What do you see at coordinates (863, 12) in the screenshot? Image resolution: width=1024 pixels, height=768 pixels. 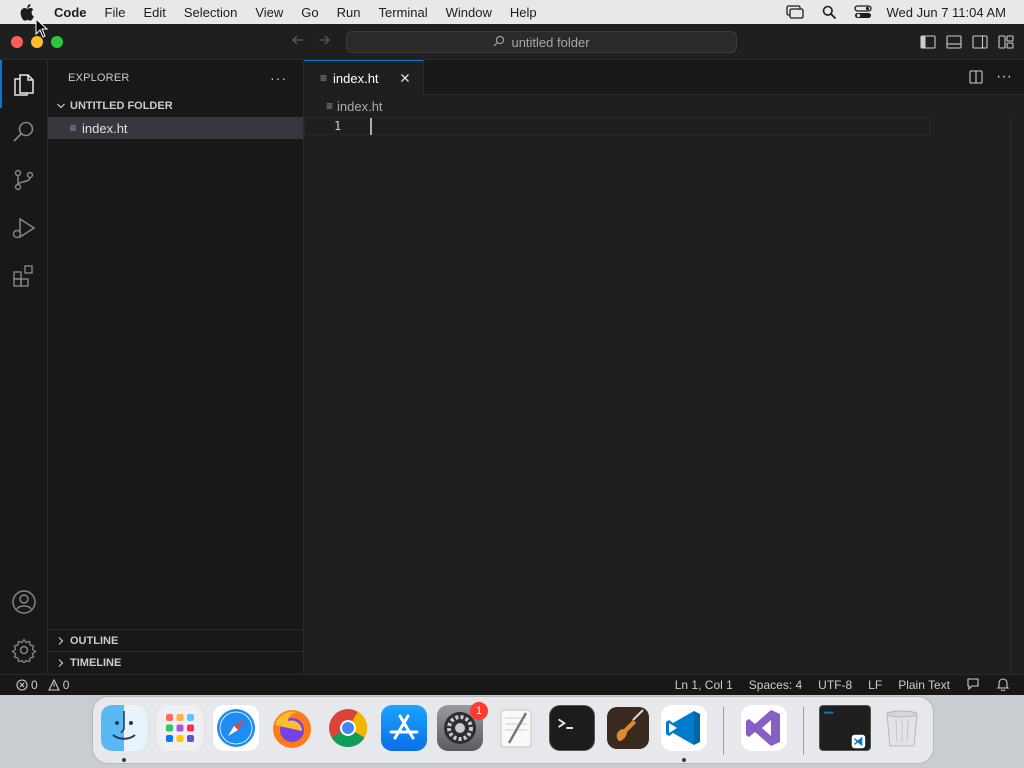 I see `control-center-icon` at bounding box center [863, 12].